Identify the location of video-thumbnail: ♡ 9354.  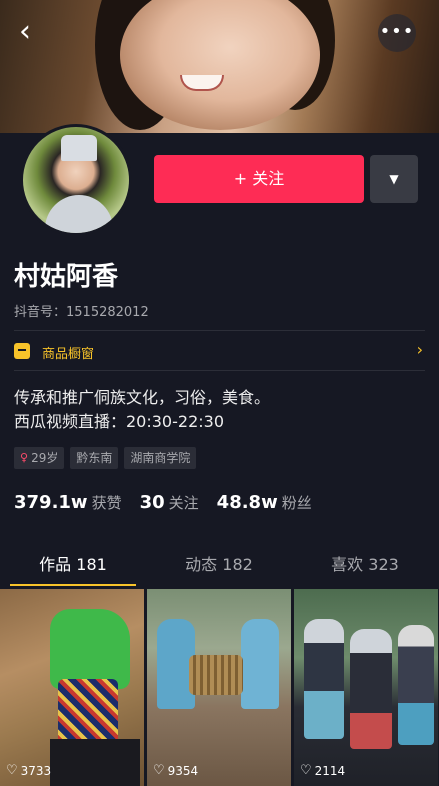
(219, 687).